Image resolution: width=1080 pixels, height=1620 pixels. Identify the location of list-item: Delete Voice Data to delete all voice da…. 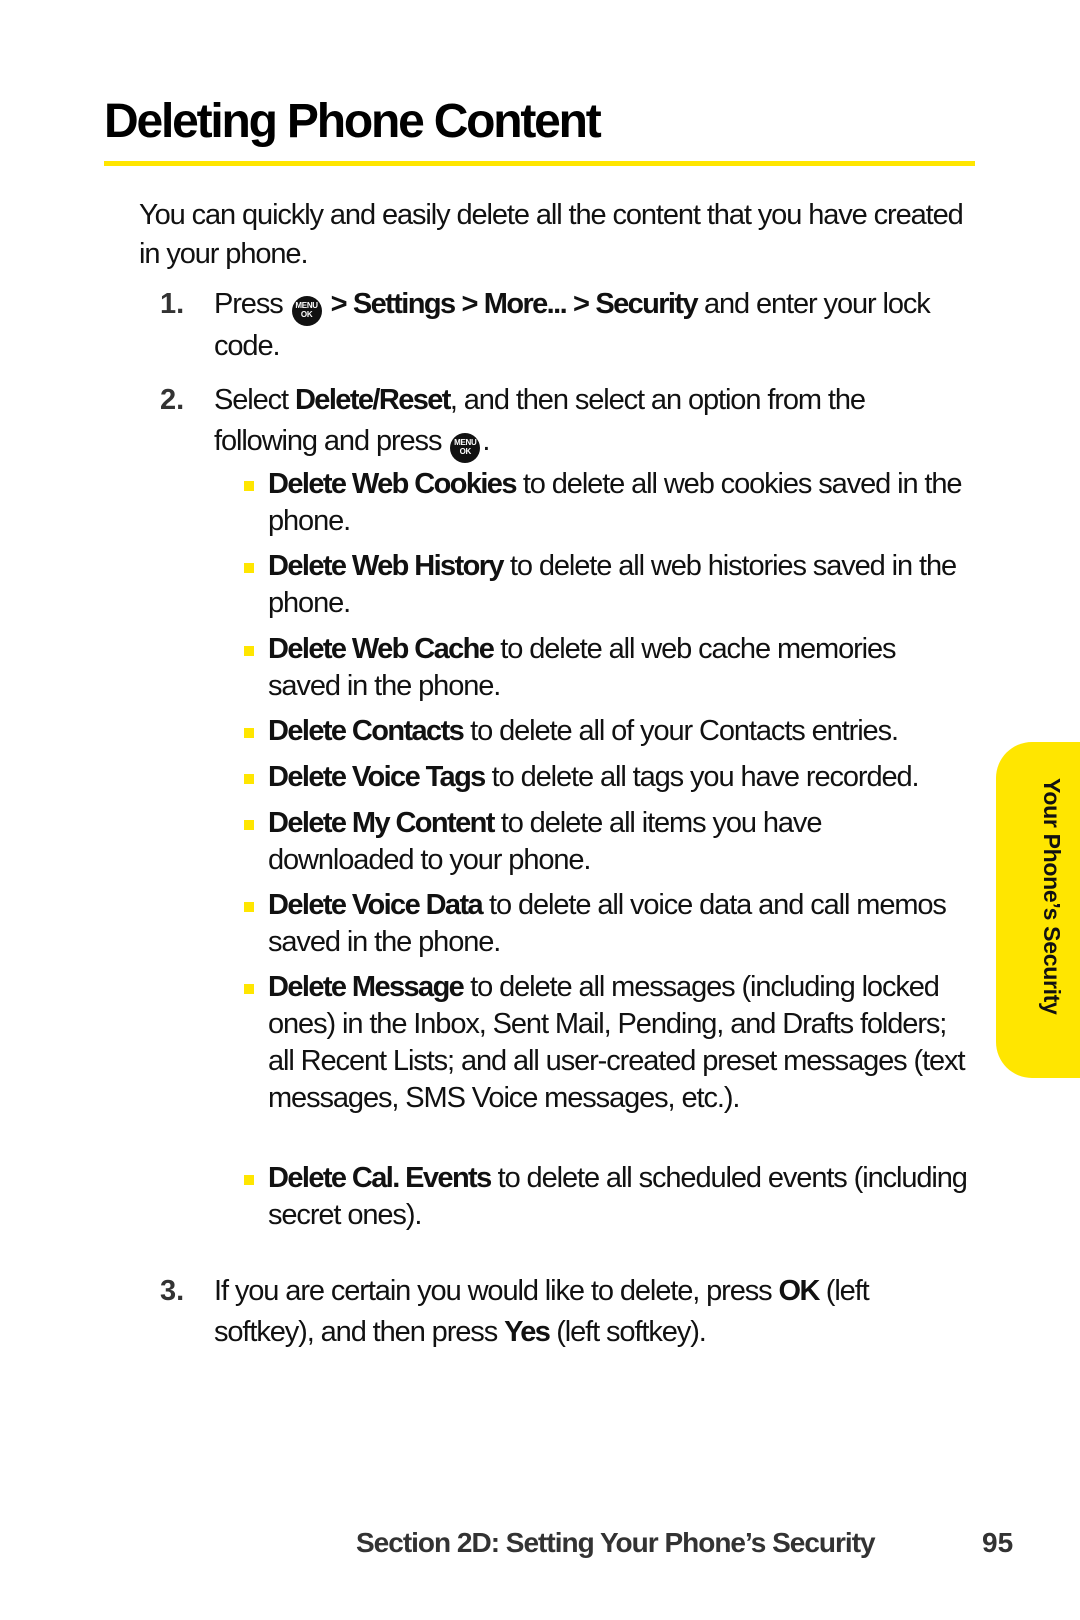
(606, 924).